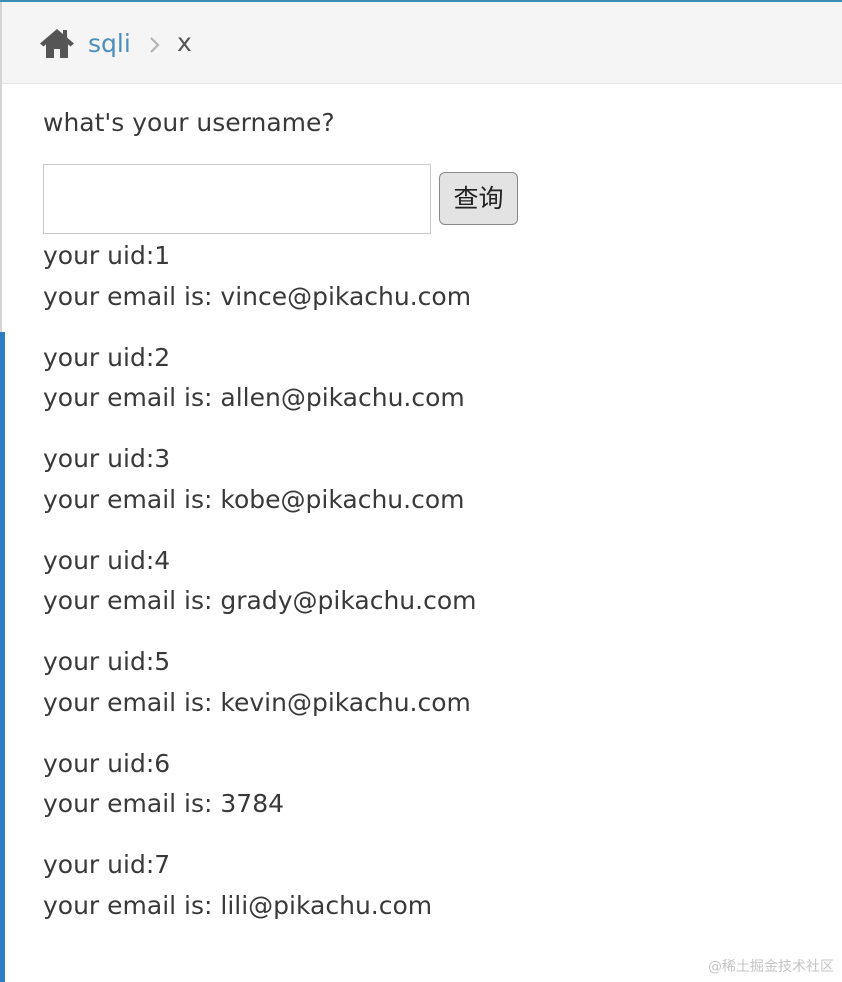 The image size is (842, 982). I want to click on email-line: your email is: allen@pikachu.com, so click(254, 397).